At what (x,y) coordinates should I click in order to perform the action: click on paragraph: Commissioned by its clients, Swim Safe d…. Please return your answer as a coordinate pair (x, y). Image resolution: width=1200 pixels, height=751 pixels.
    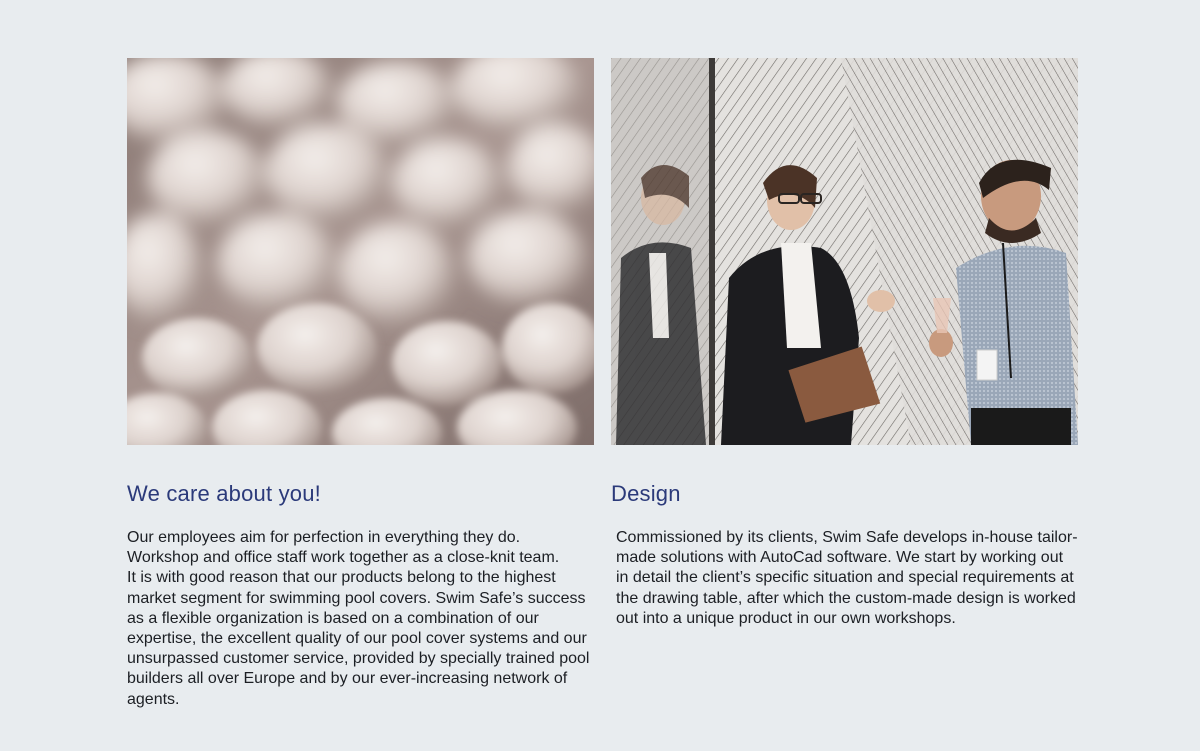
    Looking at the image, I should click on (847, 578).